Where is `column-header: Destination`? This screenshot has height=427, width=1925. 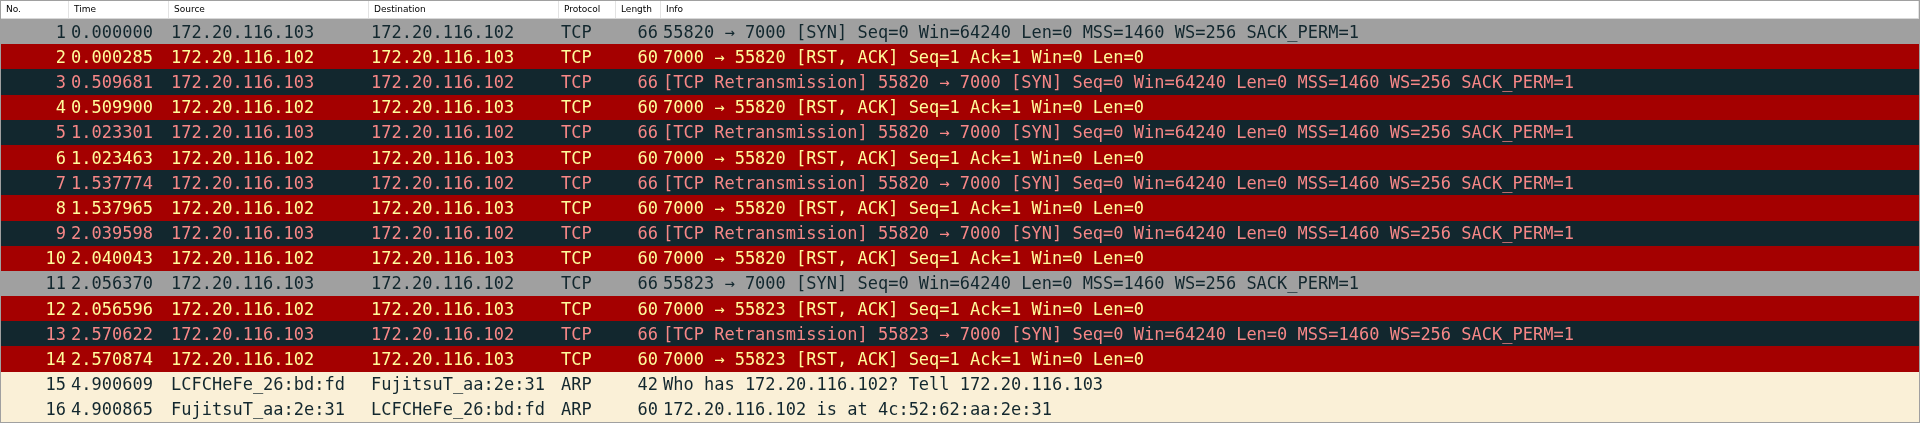 column-header: Destination is located at coordinates (464, 9).